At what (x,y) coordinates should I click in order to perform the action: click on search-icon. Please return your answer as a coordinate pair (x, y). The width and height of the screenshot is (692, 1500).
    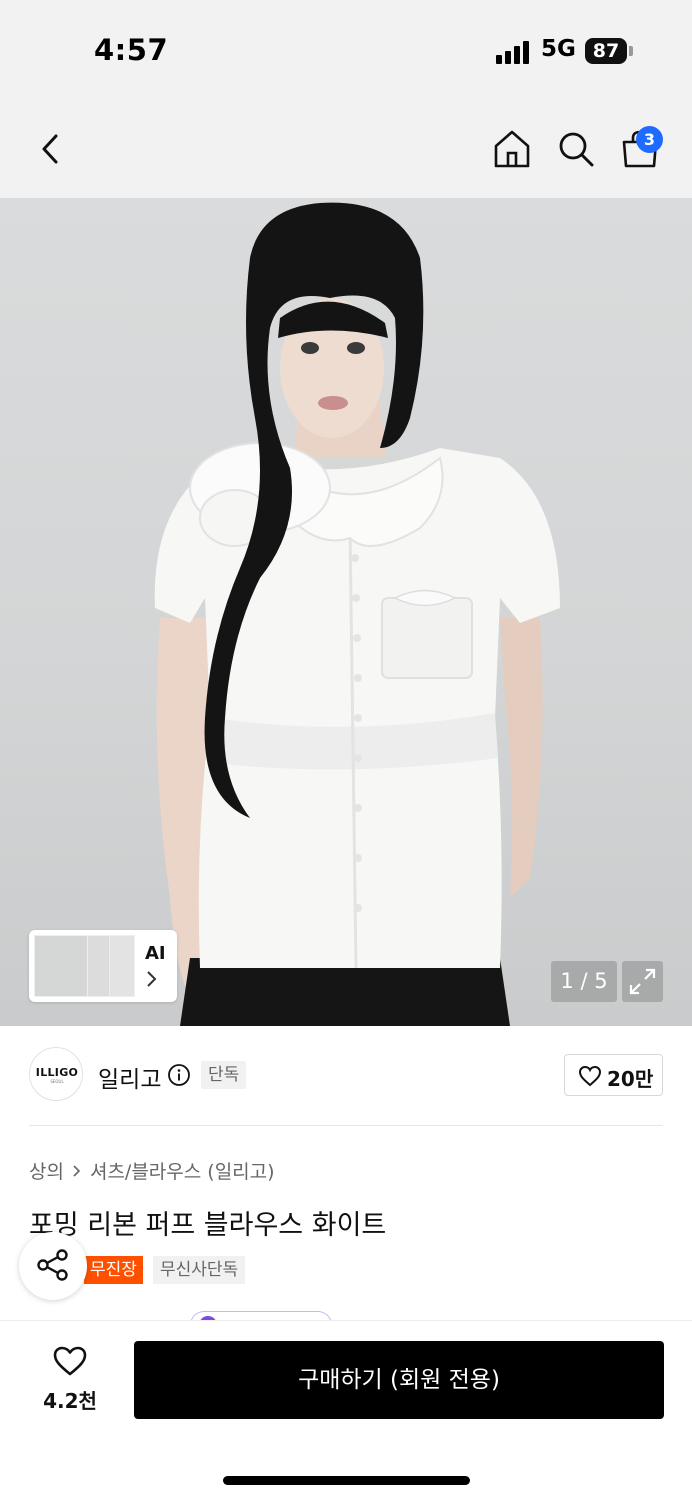
    Looking at the image, I should click on (576, 149).